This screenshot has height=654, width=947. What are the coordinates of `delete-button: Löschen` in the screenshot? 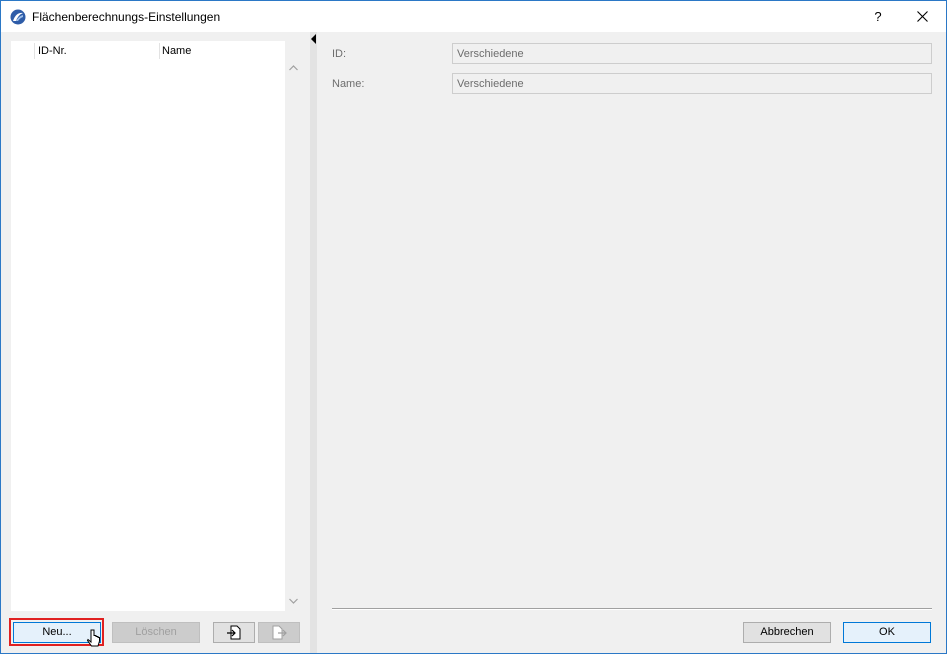 It's located at (156, 632).